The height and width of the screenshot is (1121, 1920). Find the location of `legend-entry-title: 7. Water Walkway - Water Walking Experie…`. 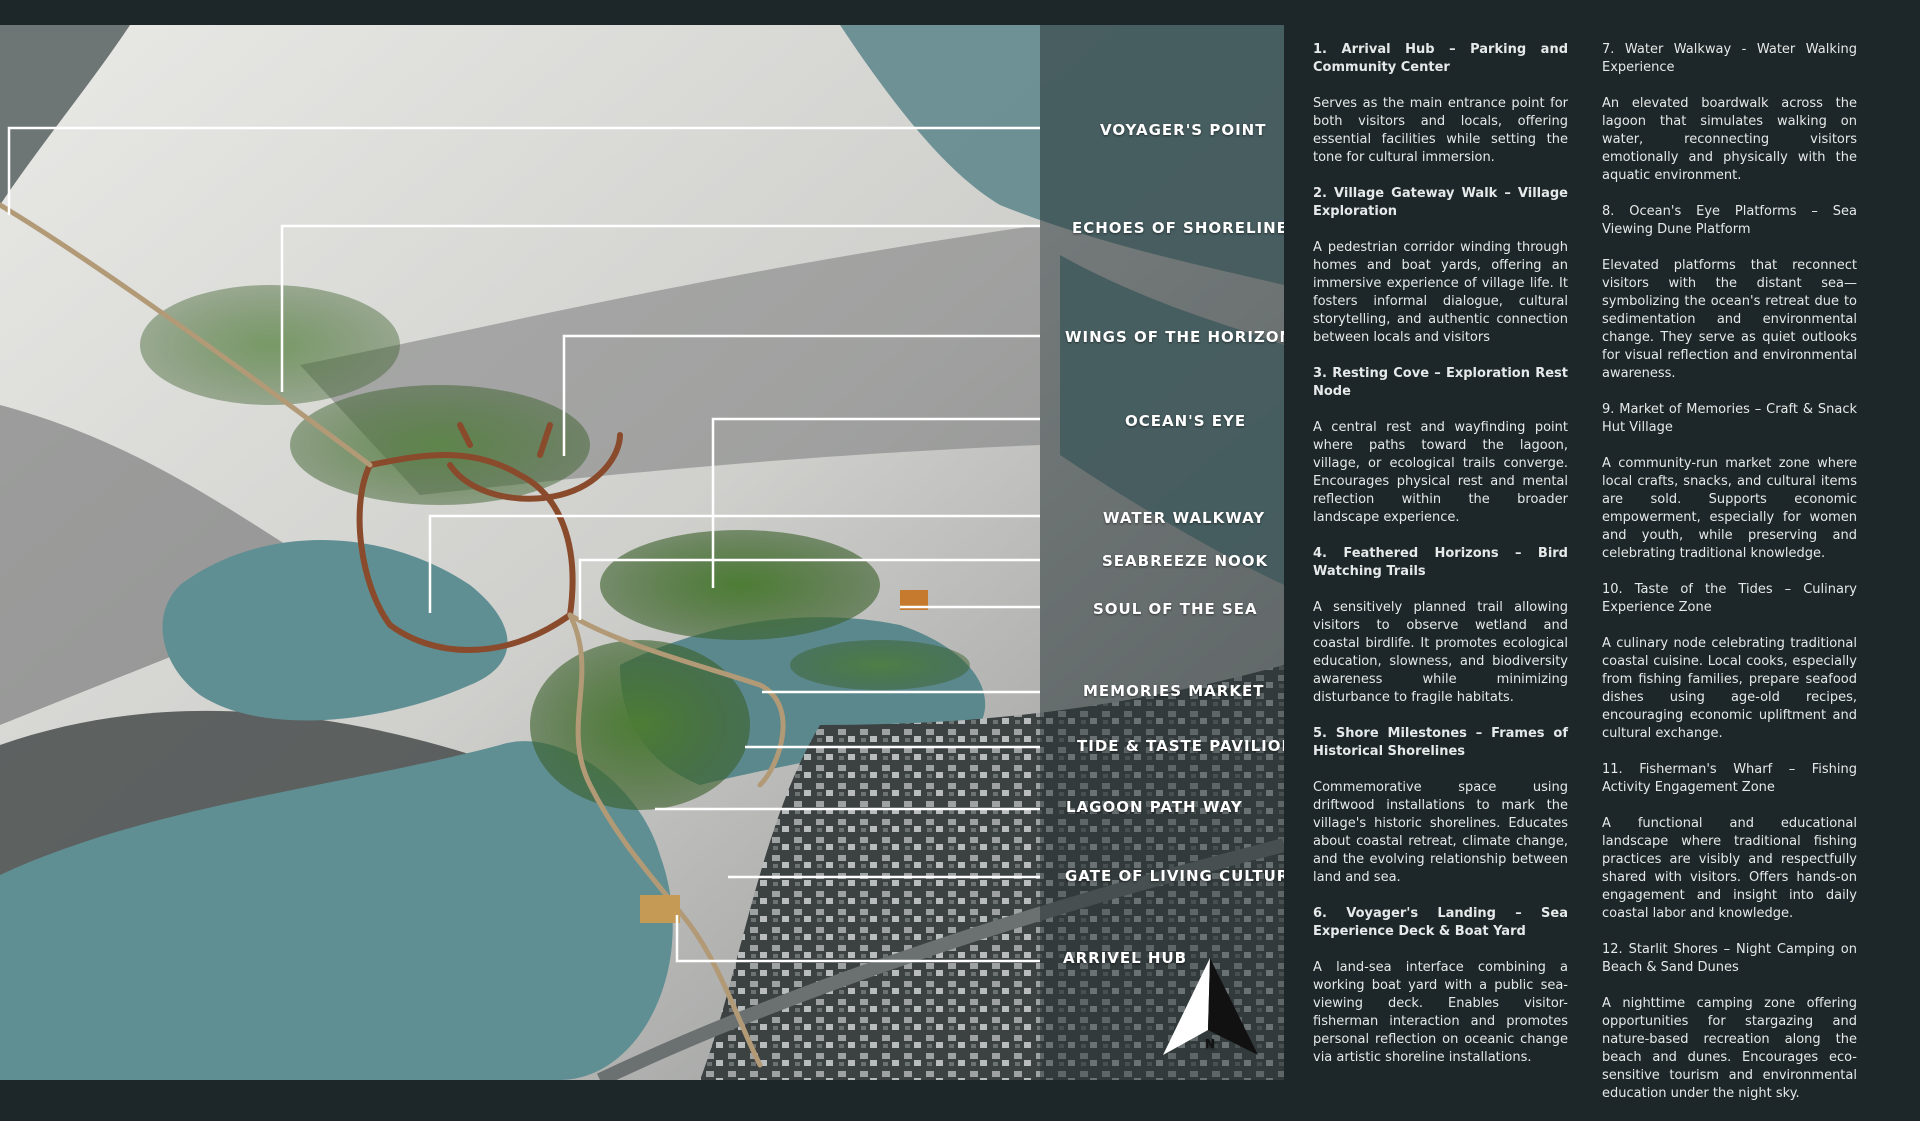

legend-entry-title: 7. Water Walkway - Water Walking Experie… is located at coordinates (1729, 58).